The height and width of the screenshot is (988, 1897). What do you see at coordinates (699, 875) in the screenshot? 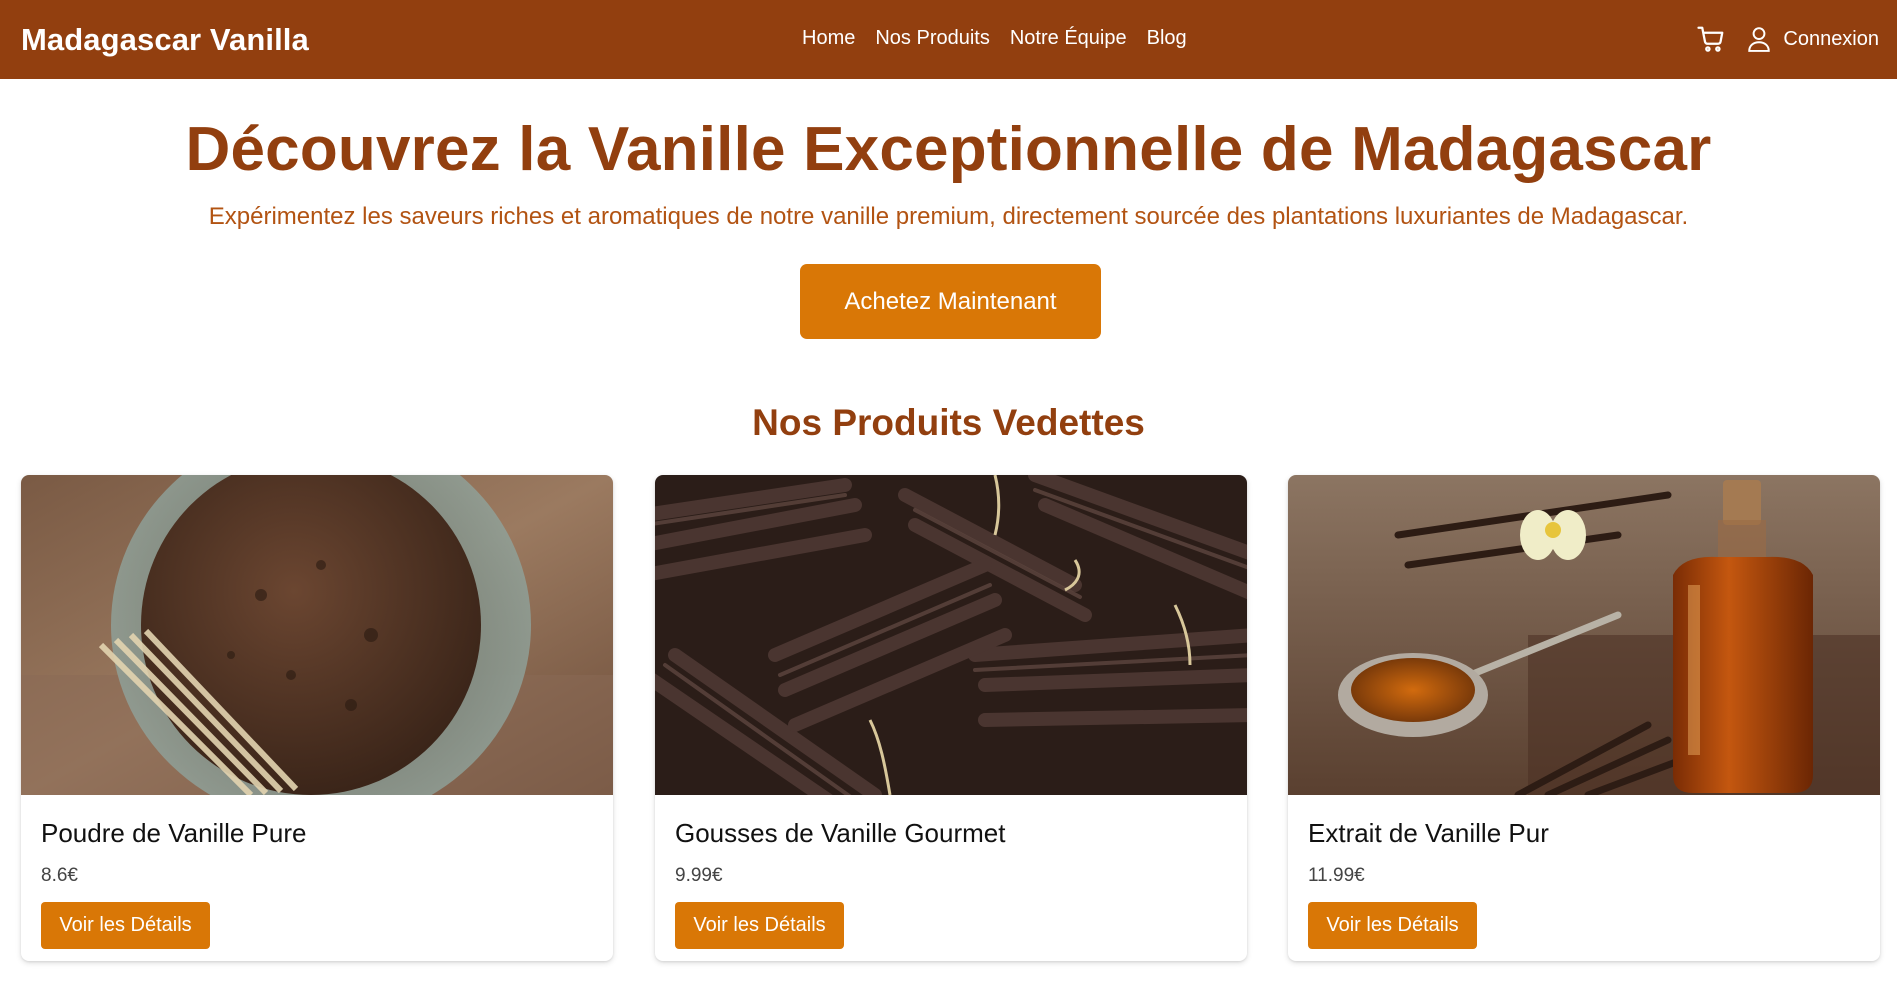
I see `product-price: 9.99€` at bounding box center [699, 875].